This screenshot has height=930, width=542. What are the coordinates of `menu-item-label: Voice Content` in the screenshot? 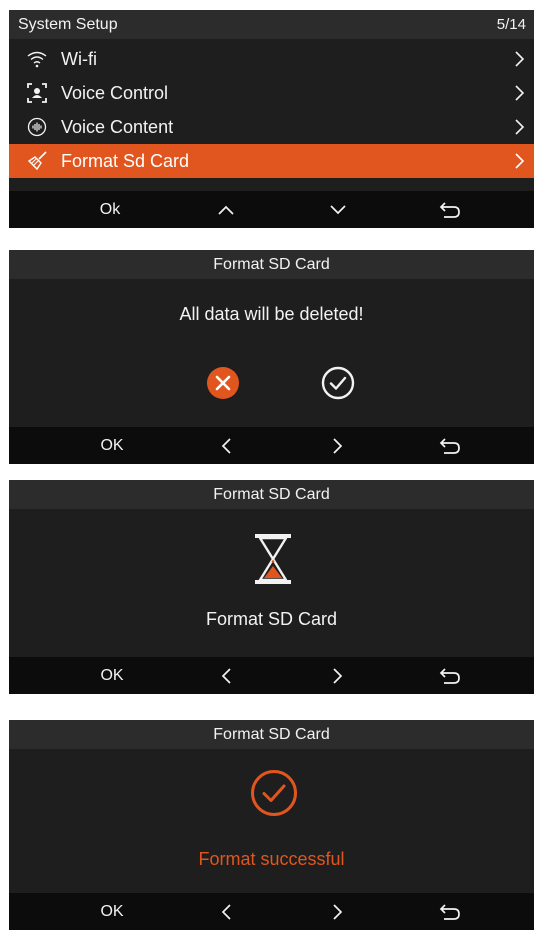 It's located at (117, 126).